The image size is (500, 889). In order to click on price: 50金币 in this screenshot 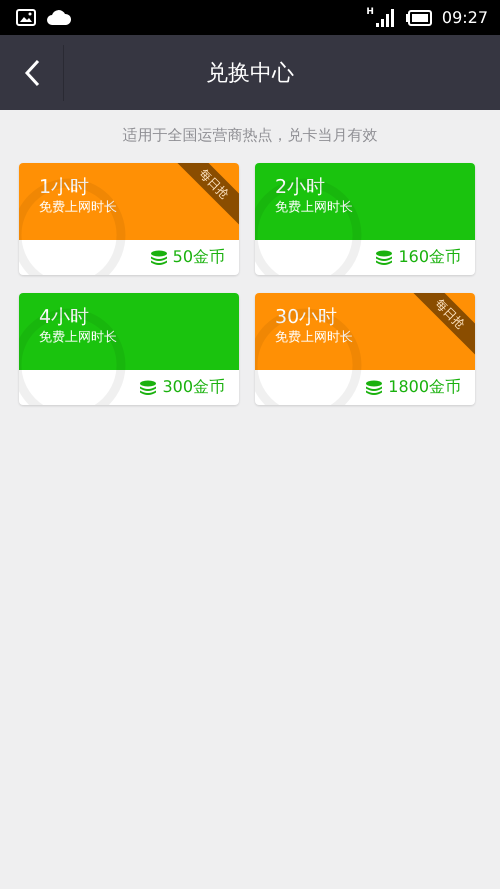, I will do `click(198, 257)`.